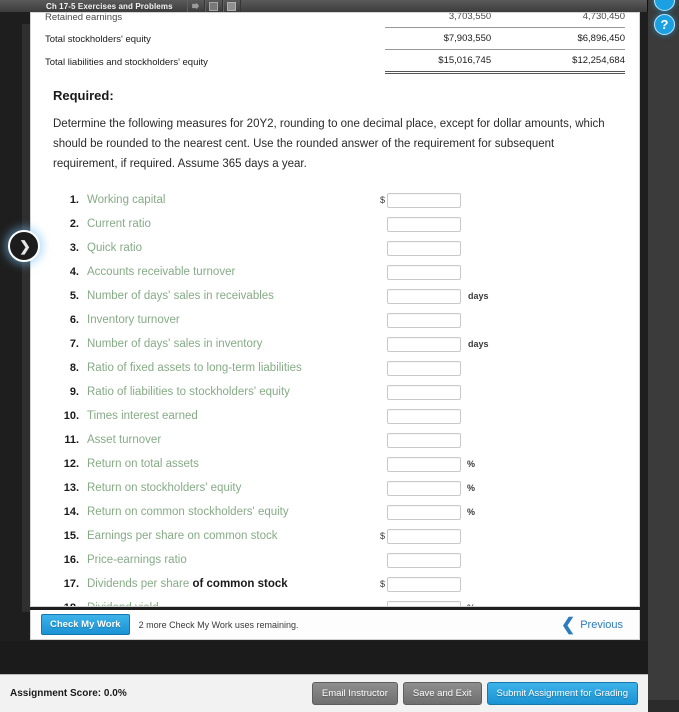 This screenshot has width=679, height=712. I want to click on requirement-label-green: Return on total assets, so click(143, 464).